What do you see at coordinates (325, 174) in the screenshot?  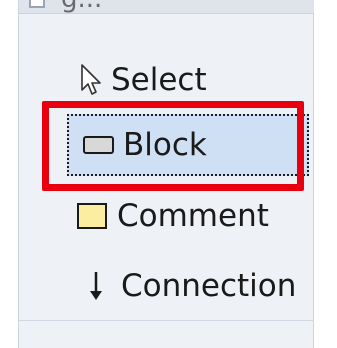 I see `right-gutter` at bounding box center [325, 174].